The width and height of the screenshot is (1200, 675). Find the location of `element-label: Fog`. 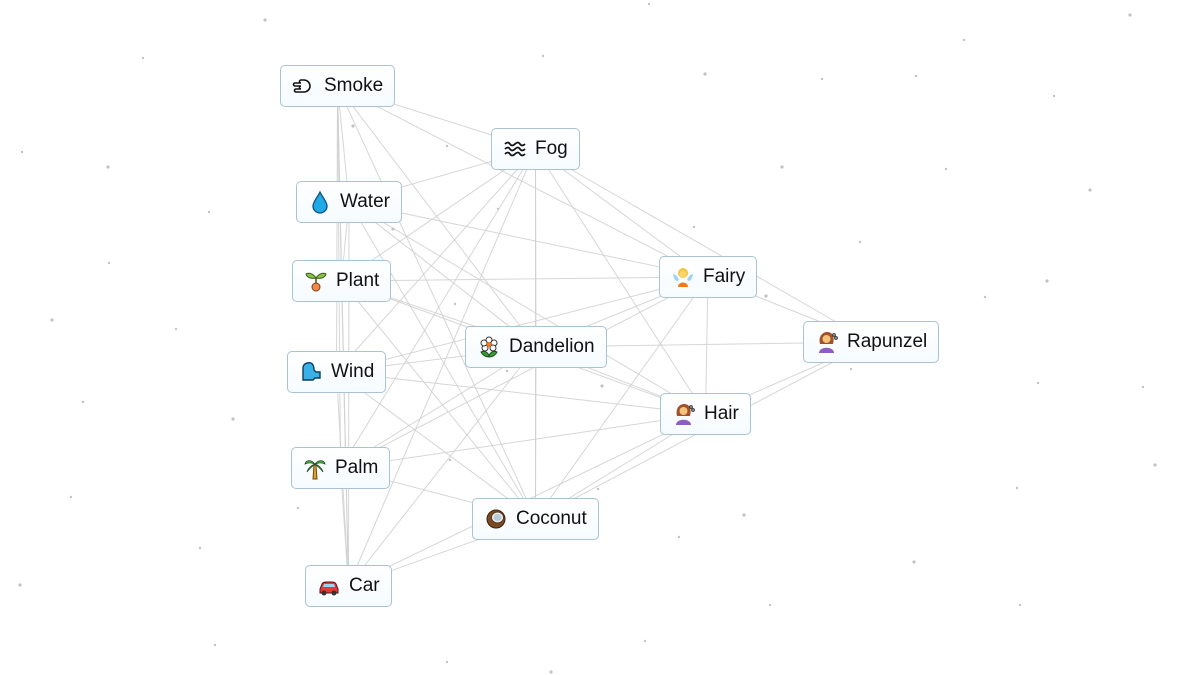

element-label: Fog is located at coordinates (551, 148).